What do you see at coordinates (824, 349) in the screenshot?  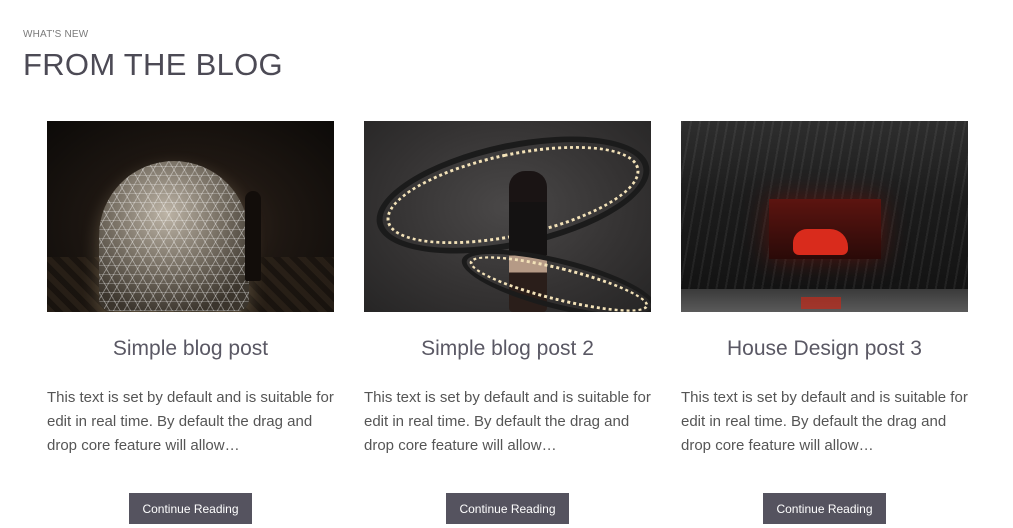 I see `post-title: House Design post 3` at bounding box center [824, 349].